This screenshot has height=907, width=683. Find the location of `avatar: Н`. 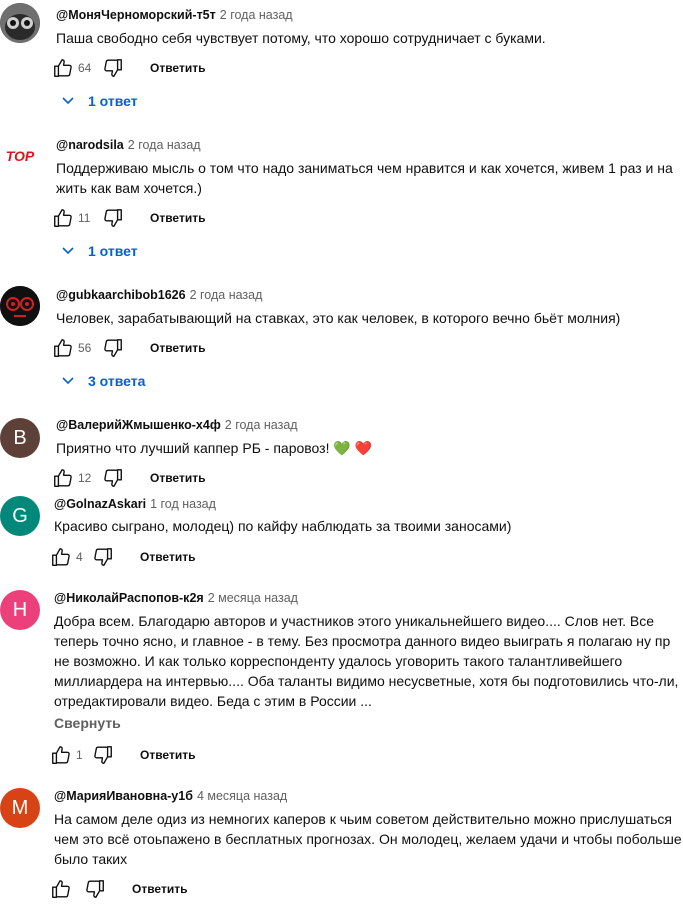

avatar: Н is located at coordinates (20, 610).